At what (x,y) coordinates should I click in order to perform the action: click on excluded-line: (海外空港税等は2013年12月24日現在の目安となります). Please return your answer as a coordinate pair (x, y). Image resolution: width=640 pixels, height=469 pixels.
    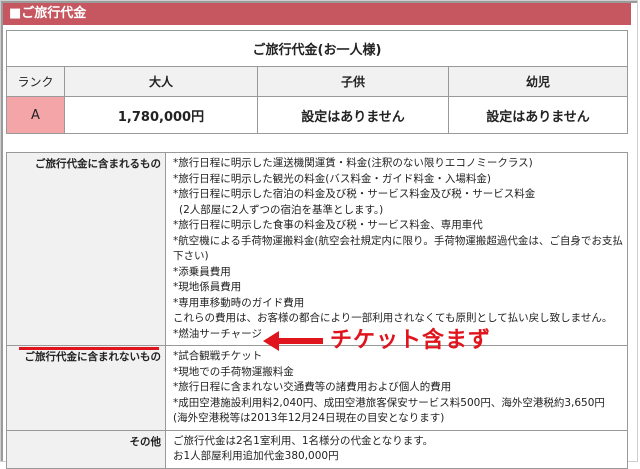
    Looking at the image, I should click on (309, 418).